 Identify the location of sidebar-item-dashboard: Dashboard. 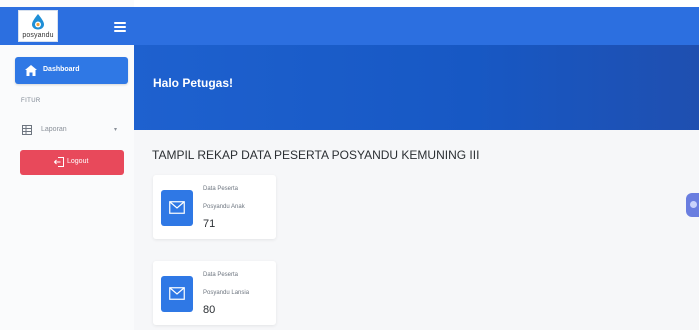
(71, 70).